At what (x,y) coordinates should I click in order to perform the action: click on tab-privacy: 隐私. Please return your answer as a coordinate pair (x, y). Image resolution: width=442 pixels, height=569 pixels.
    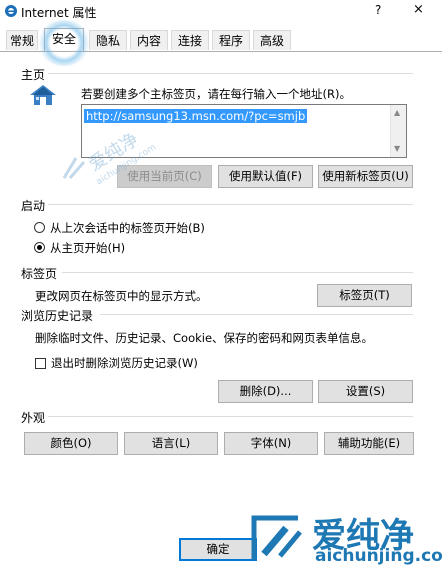
    Looking at the image, I should click on (108, 40).